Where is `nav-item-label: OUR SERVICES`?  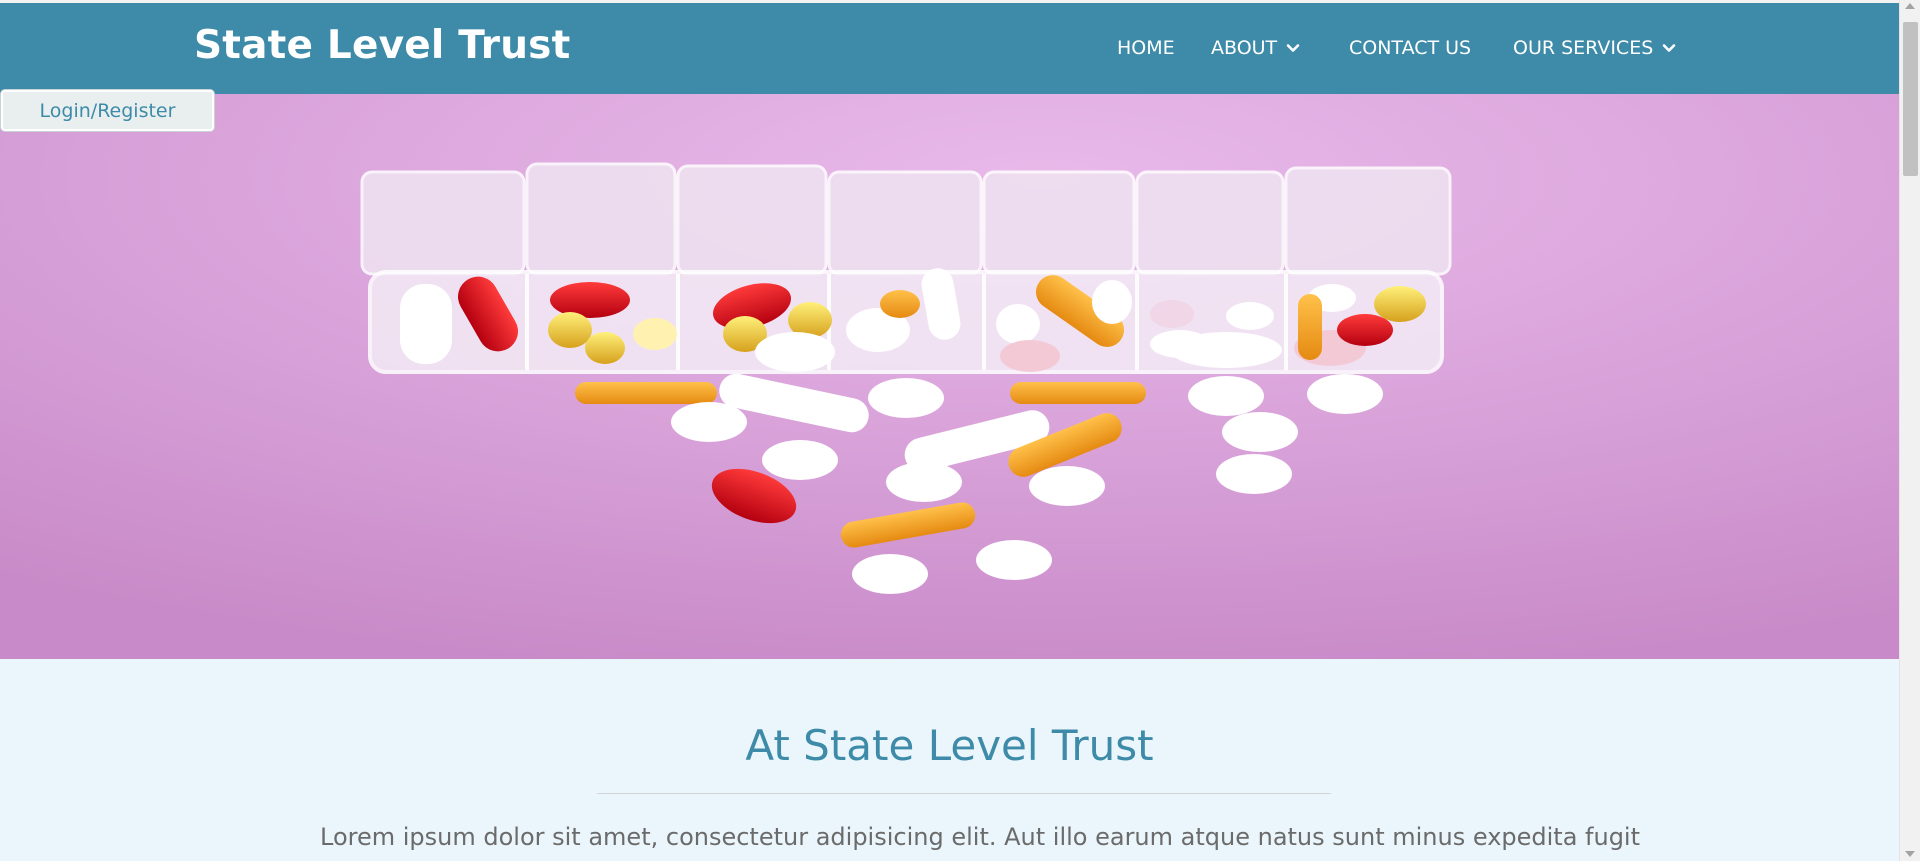
nav-item-label: OUR SERVICES is located at coordinates (1583, 48).